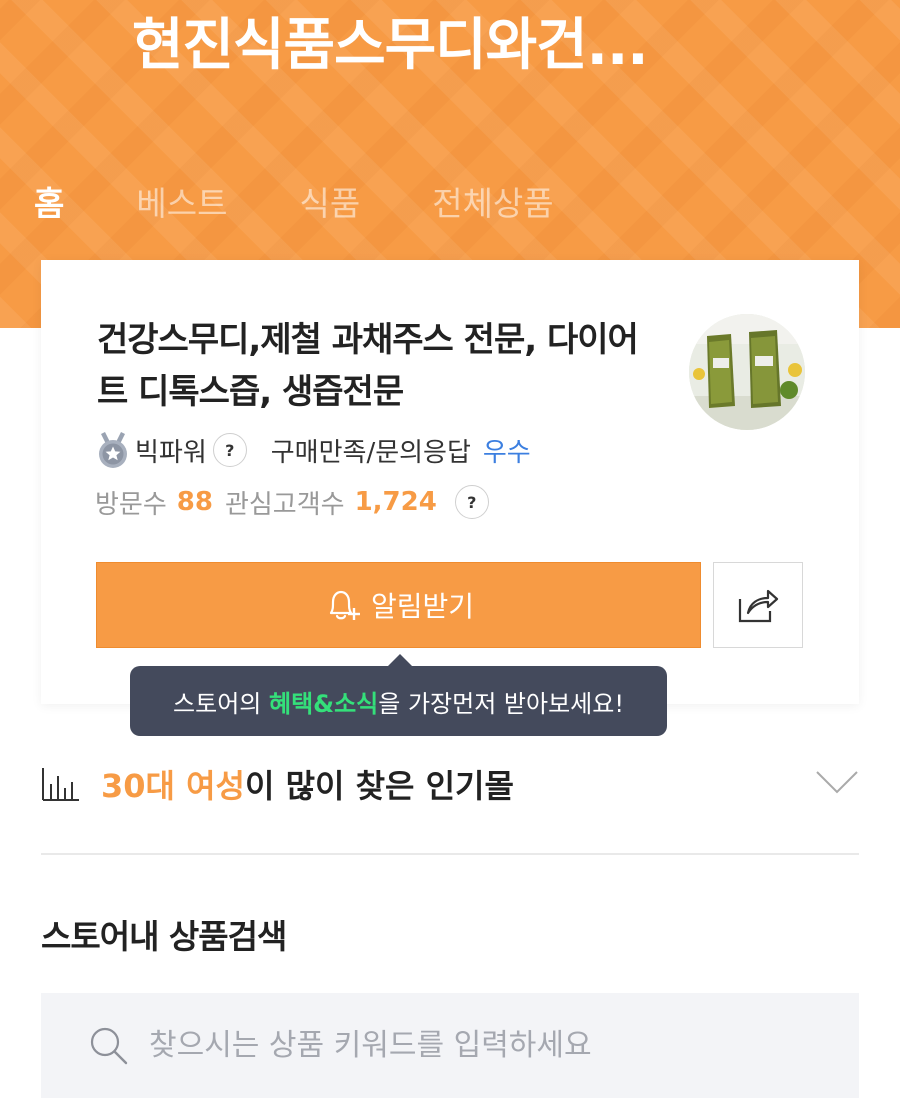 This screenshot has height=1114, width=900. I want to click on share-icon, so click(758, 606).